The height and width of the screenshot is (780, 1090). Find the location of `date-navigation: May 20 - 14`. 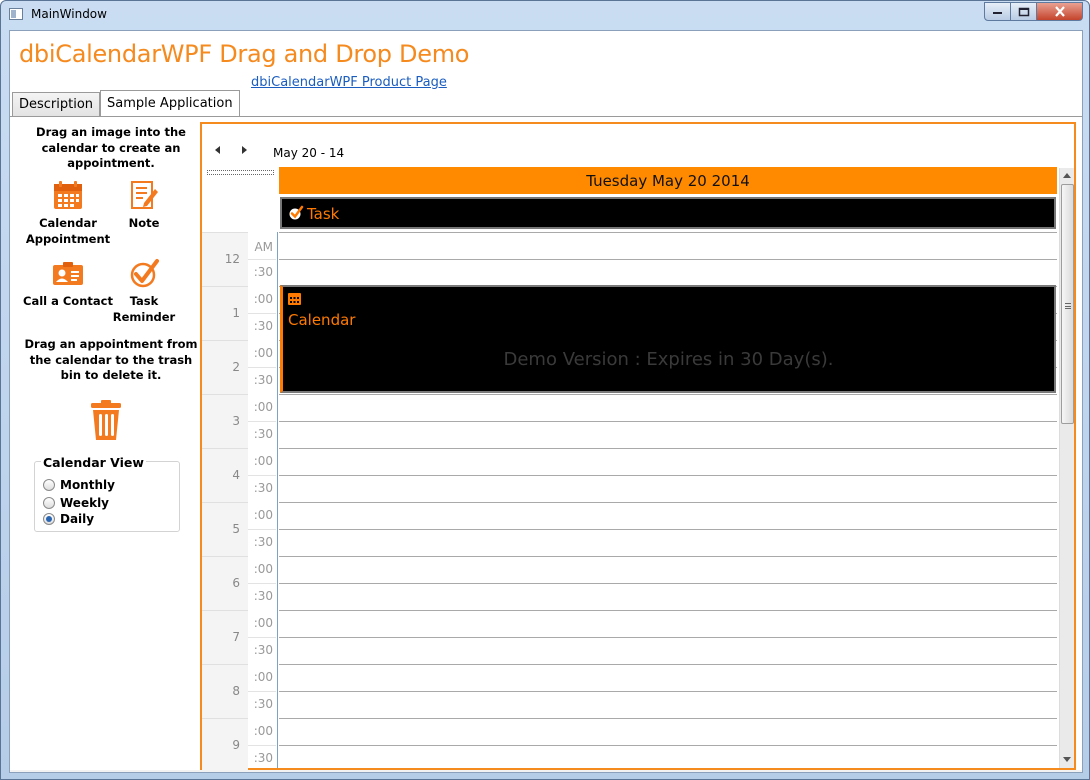

date-navigation: May 20 - 14 is located at coordinates (278, 150).